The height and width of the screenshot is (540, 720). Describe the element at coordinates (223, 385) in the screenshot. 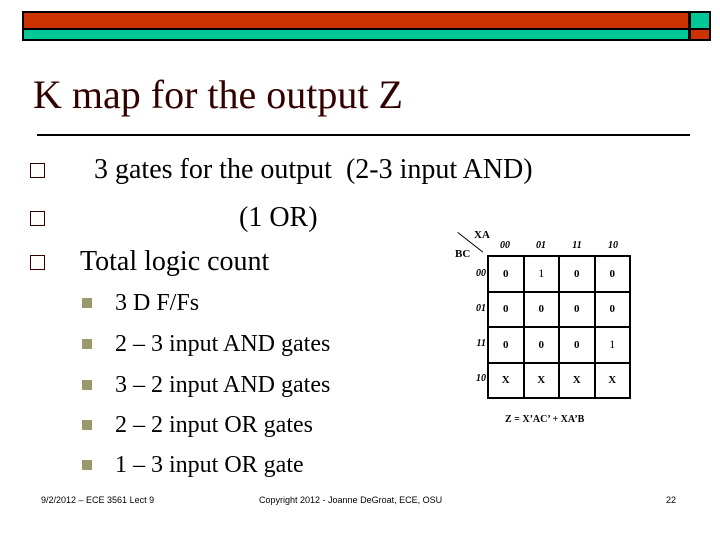

I see `sub-bullet-text: 3 – 2 input AND gates` at that location.